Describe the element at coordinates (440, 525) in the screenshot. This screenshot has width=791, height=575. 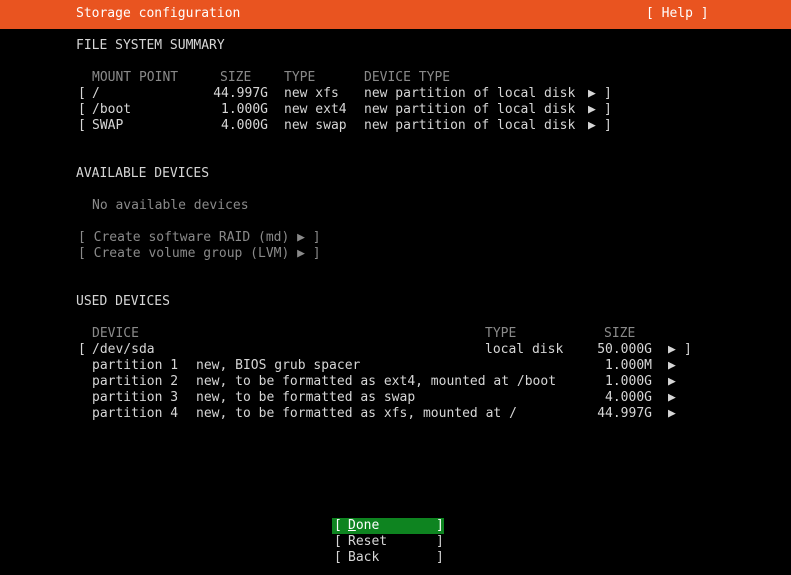
I see `done-close-bracket: ]` at that location.